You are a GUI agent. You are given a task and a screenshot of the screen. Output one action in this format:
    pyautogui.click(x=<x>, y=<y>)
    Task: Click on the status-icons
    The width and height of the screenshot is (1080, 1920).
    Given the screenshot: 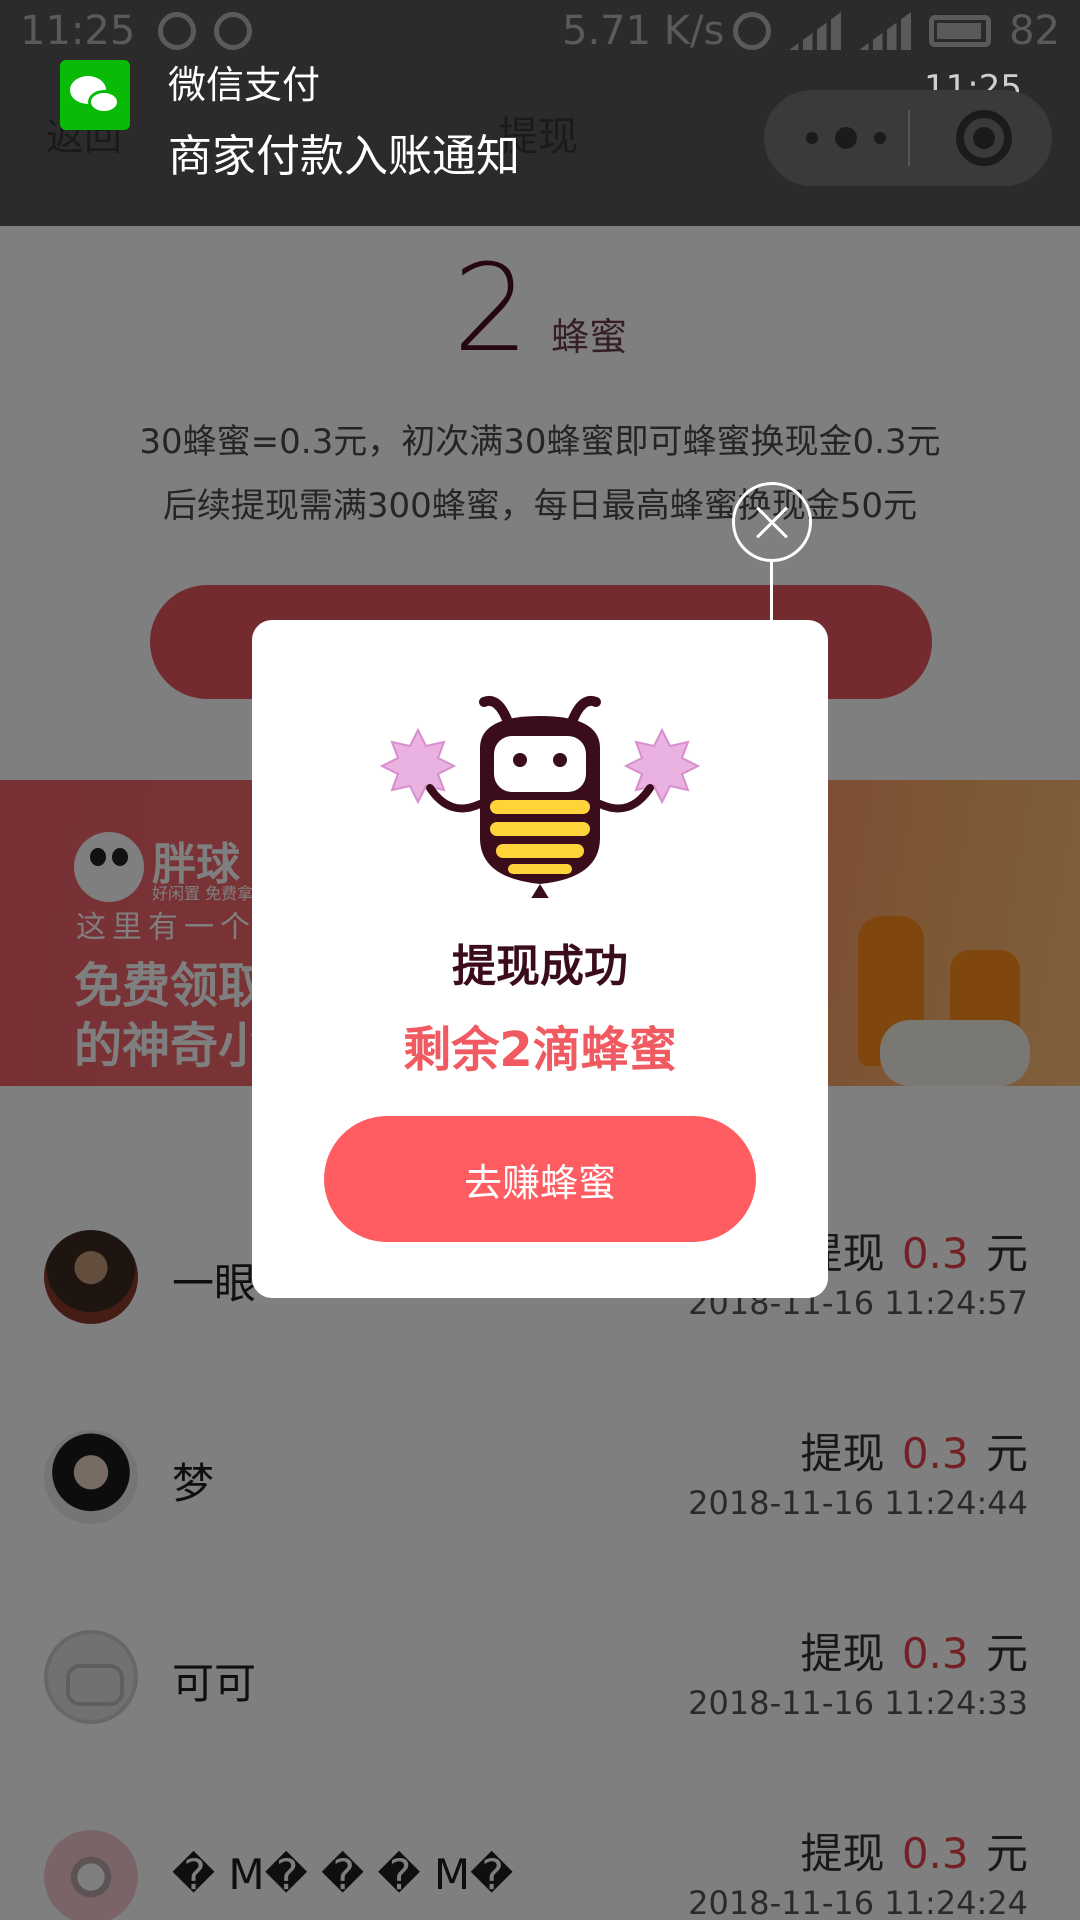 What is the action you would take?
    pyautogui.click(x=205, y=31)
    